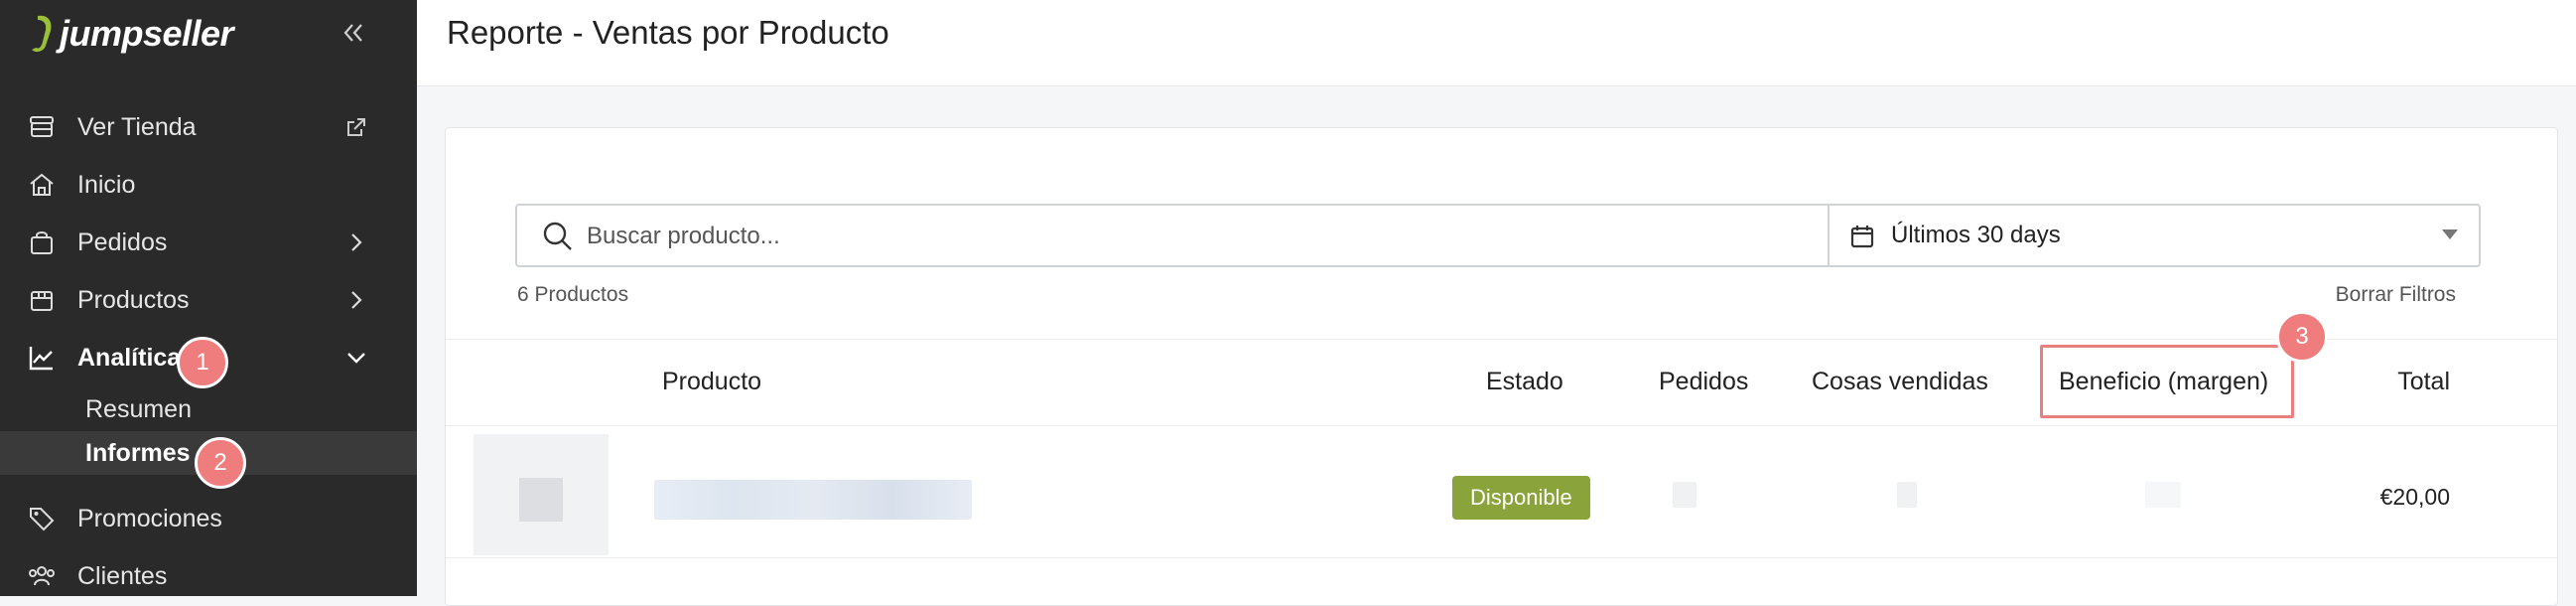 The width and height of the screenshot is (2576, 606). Describe the element at coordinates (106, 184) in the screenshot. I see `sidebar-item-label: Inicio` at that location.